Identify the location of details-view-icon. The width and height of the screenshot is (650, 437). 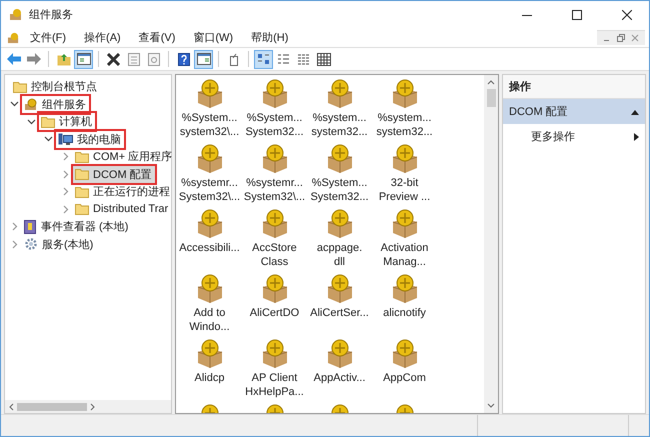
(323, 59).